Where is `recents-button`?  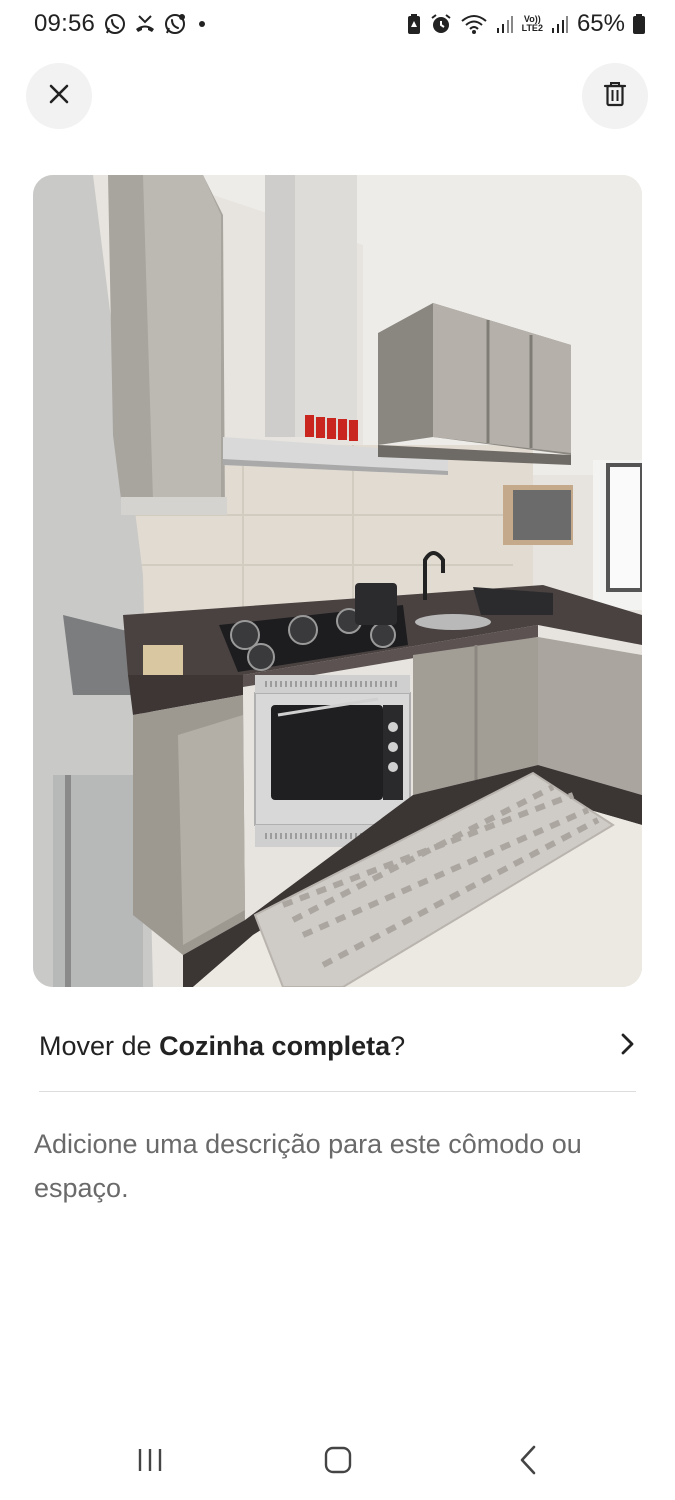 recents-button is located at coordinates (150, 1462).